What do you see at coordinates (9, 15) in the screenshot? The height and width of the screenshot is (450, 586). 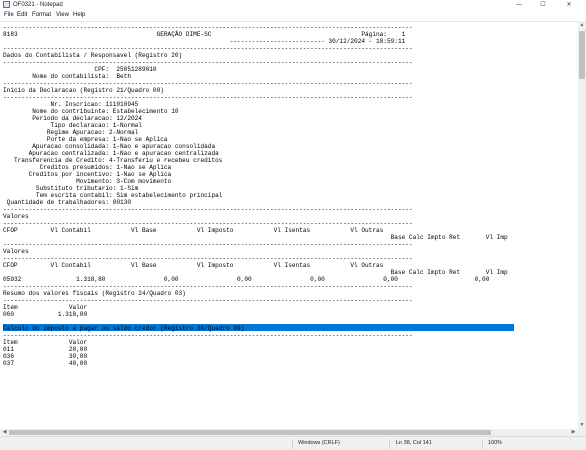 I see `menu-file: File` at bounding box center [9, 15].